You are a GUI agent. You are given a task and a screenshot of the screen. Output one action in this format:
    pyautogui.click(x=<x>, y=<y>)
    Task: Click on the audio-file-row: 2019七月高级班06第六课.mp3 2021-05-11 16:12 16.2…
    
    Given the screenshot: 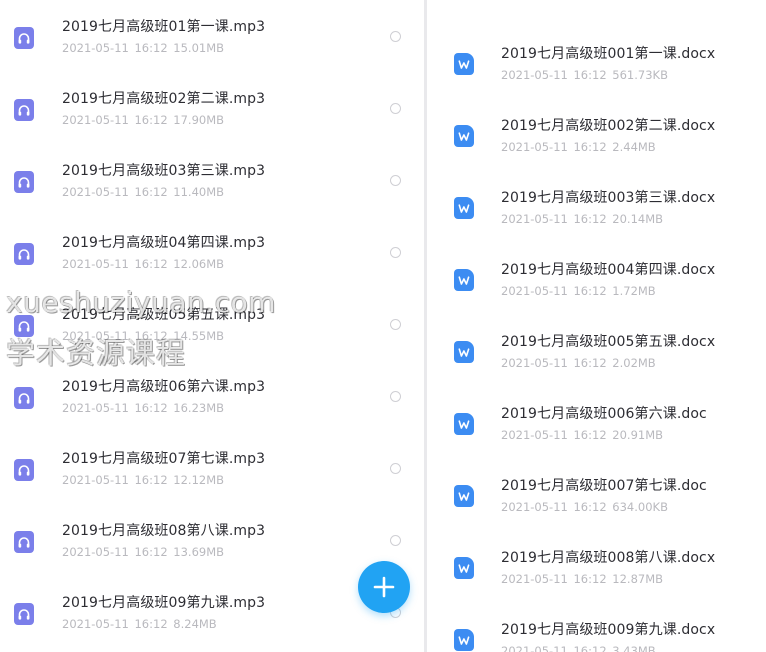 What is the action you would take?
    pyautogui.click(x=212, y=396)
    